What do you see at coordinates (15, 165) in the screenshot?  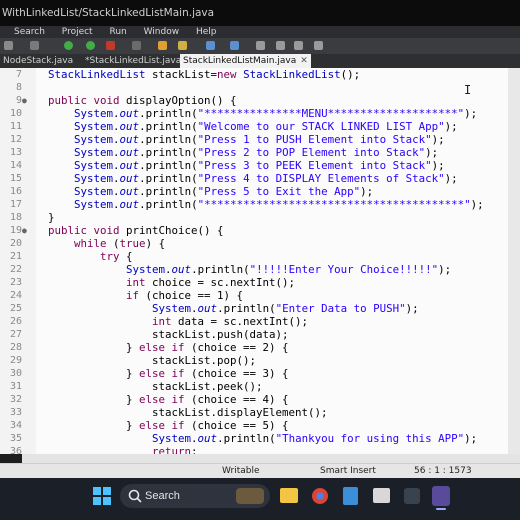 I see `line-number: 14` at bounding box center [15, 165].